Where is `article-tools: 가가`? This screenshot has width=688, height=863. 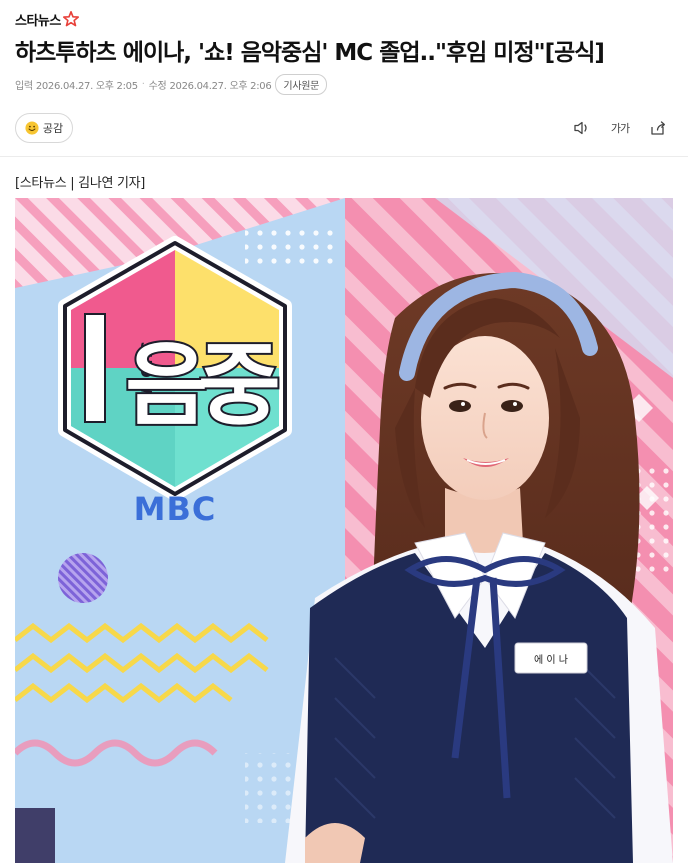 article-tools: 가가 is located at coordinates (620, 128).